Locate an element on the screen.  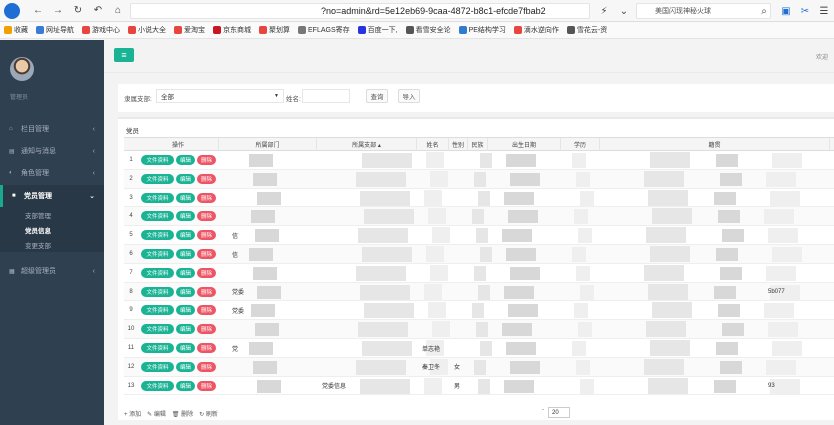
add-button: + 添加 is located at coordinates (132, 413).